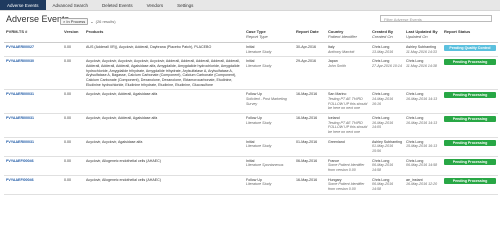 The height and width of the screenshot is (242, 500). What do you see at coordinates (348, 35) in the screenshot?
I see `column-header: Country Patient Identifier` at bounding box center [348, 35].